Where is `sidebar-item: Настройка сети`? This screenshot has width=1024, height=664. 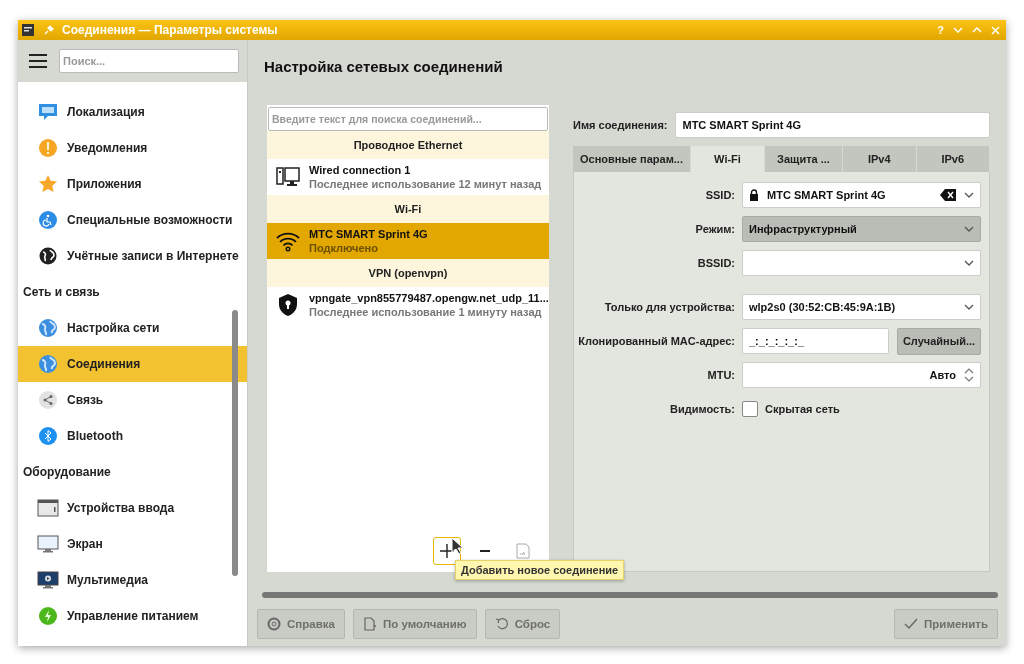
sidebar-item: Настройка сети is located at coordinates (132, 328).